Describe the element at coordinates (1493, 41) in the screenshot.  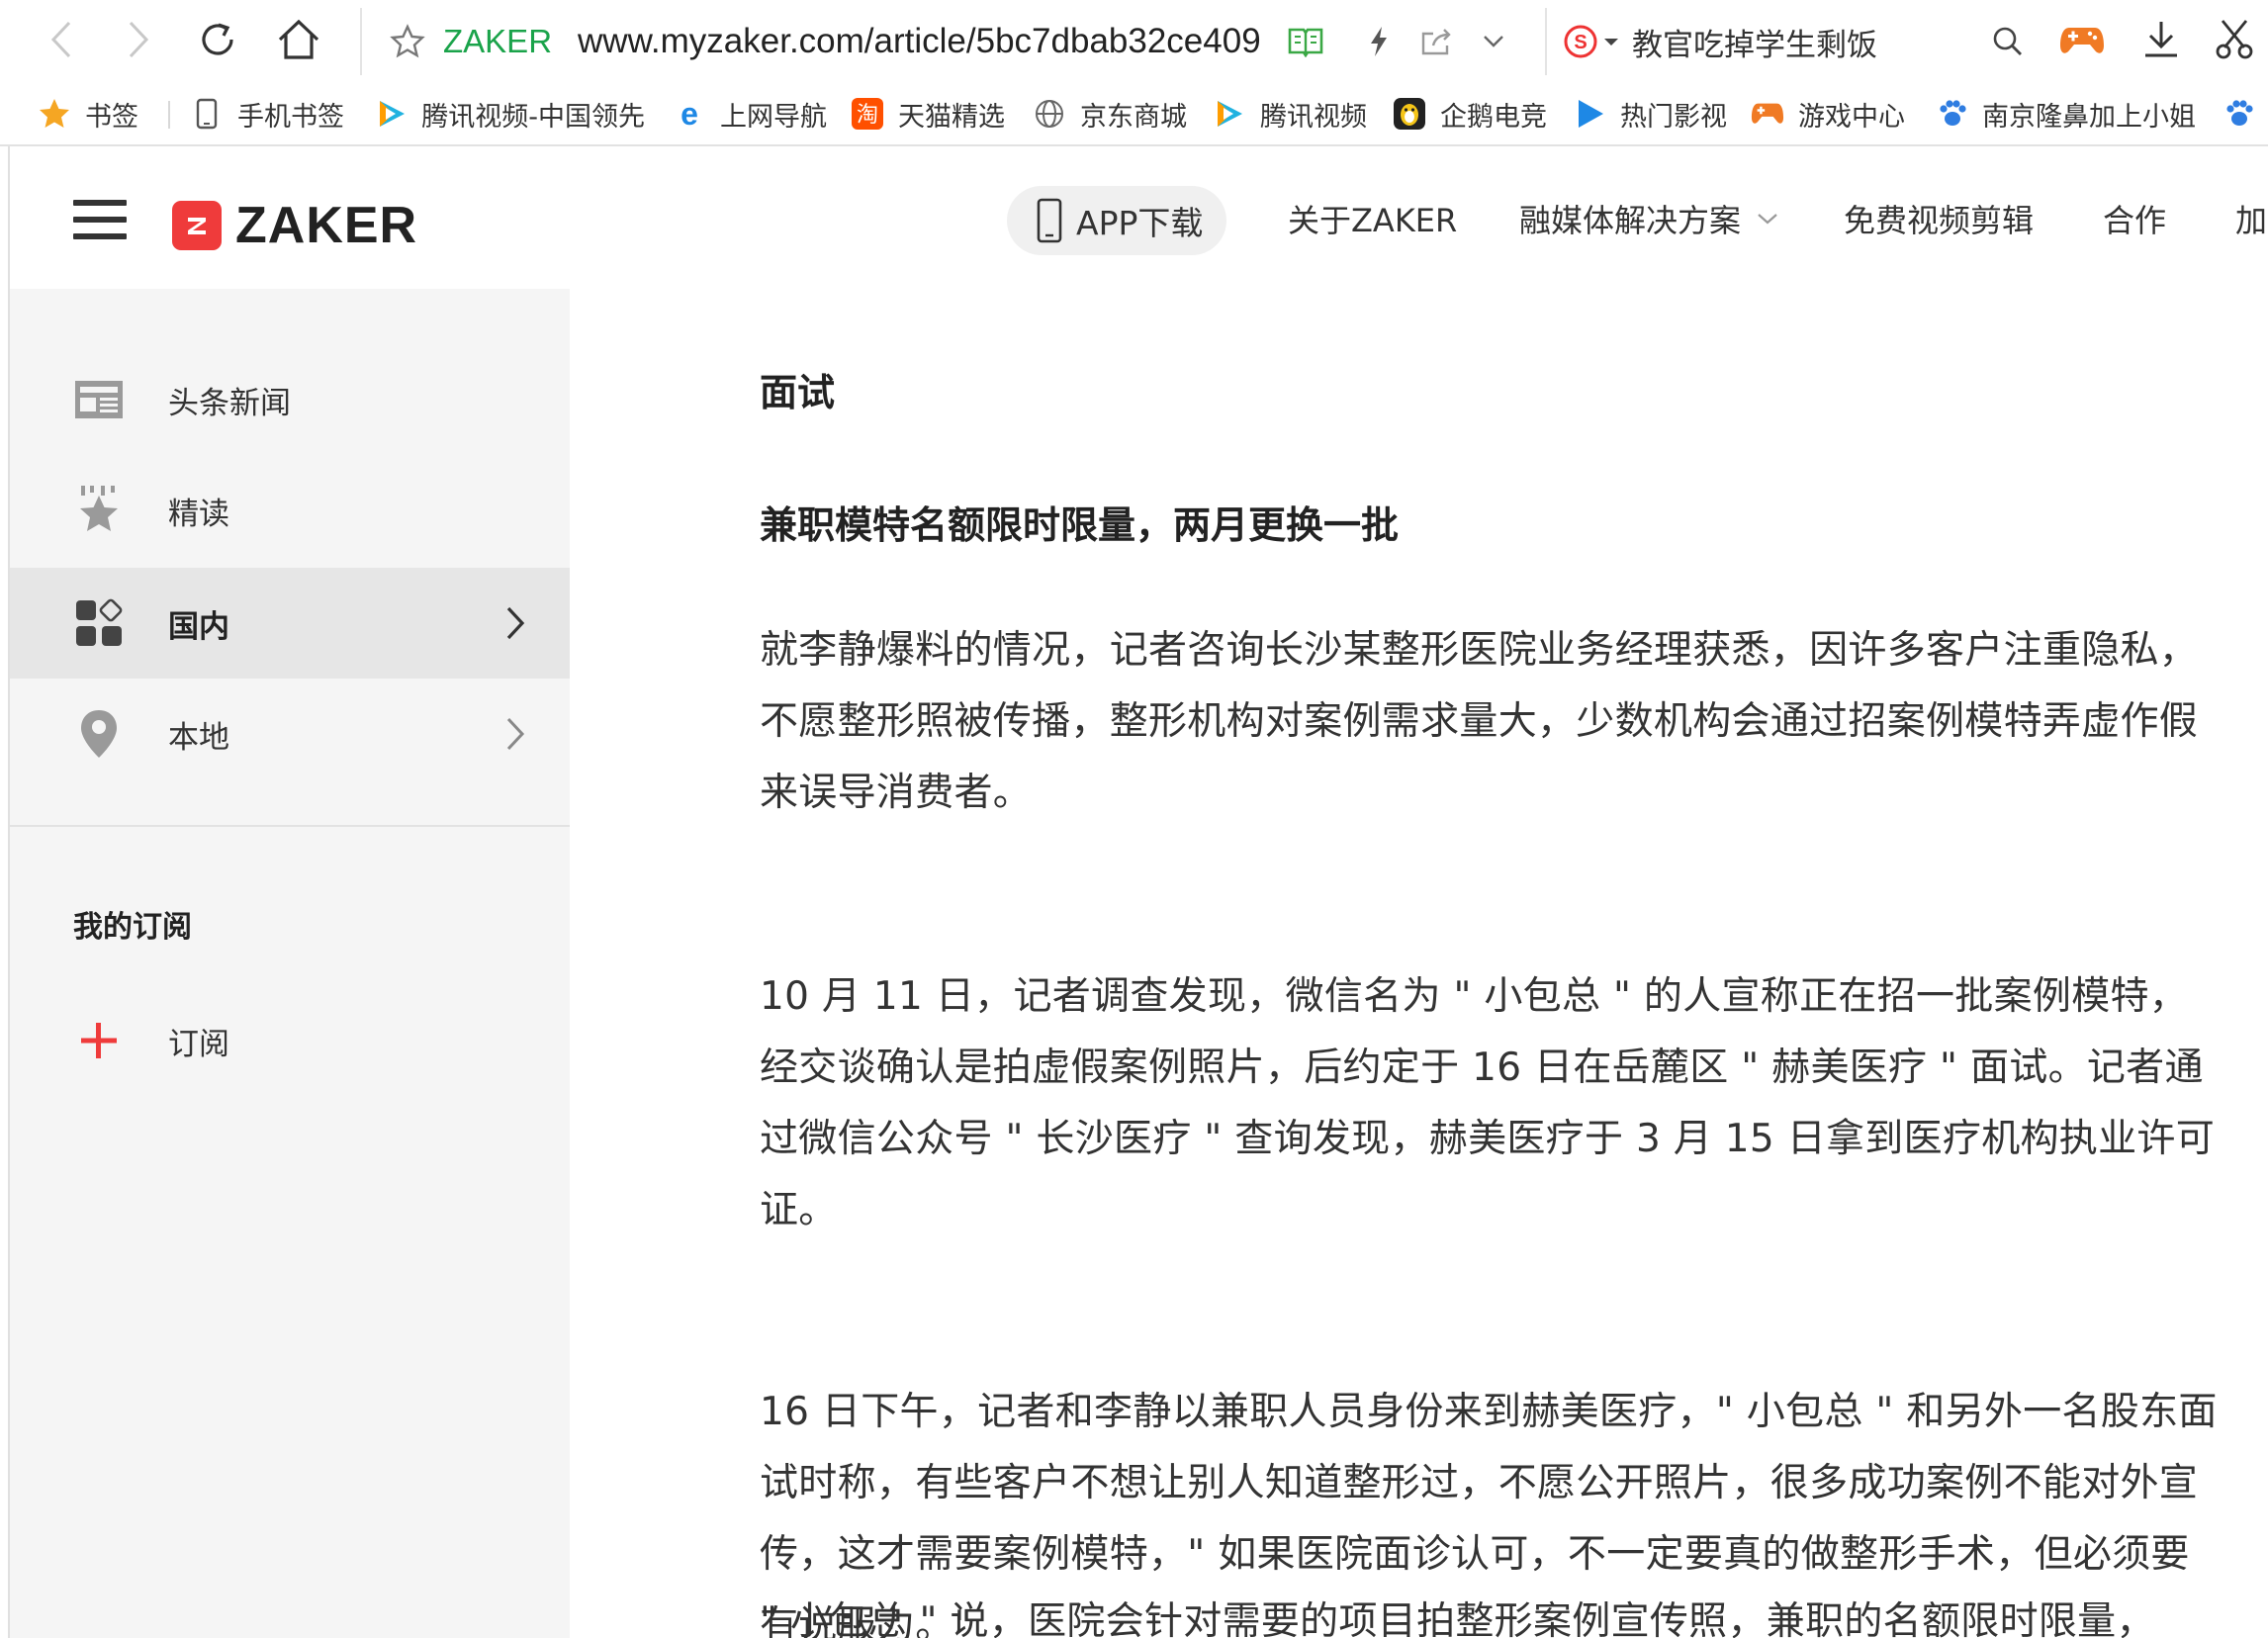
I see `dropdown-chevron-icon` at that location.